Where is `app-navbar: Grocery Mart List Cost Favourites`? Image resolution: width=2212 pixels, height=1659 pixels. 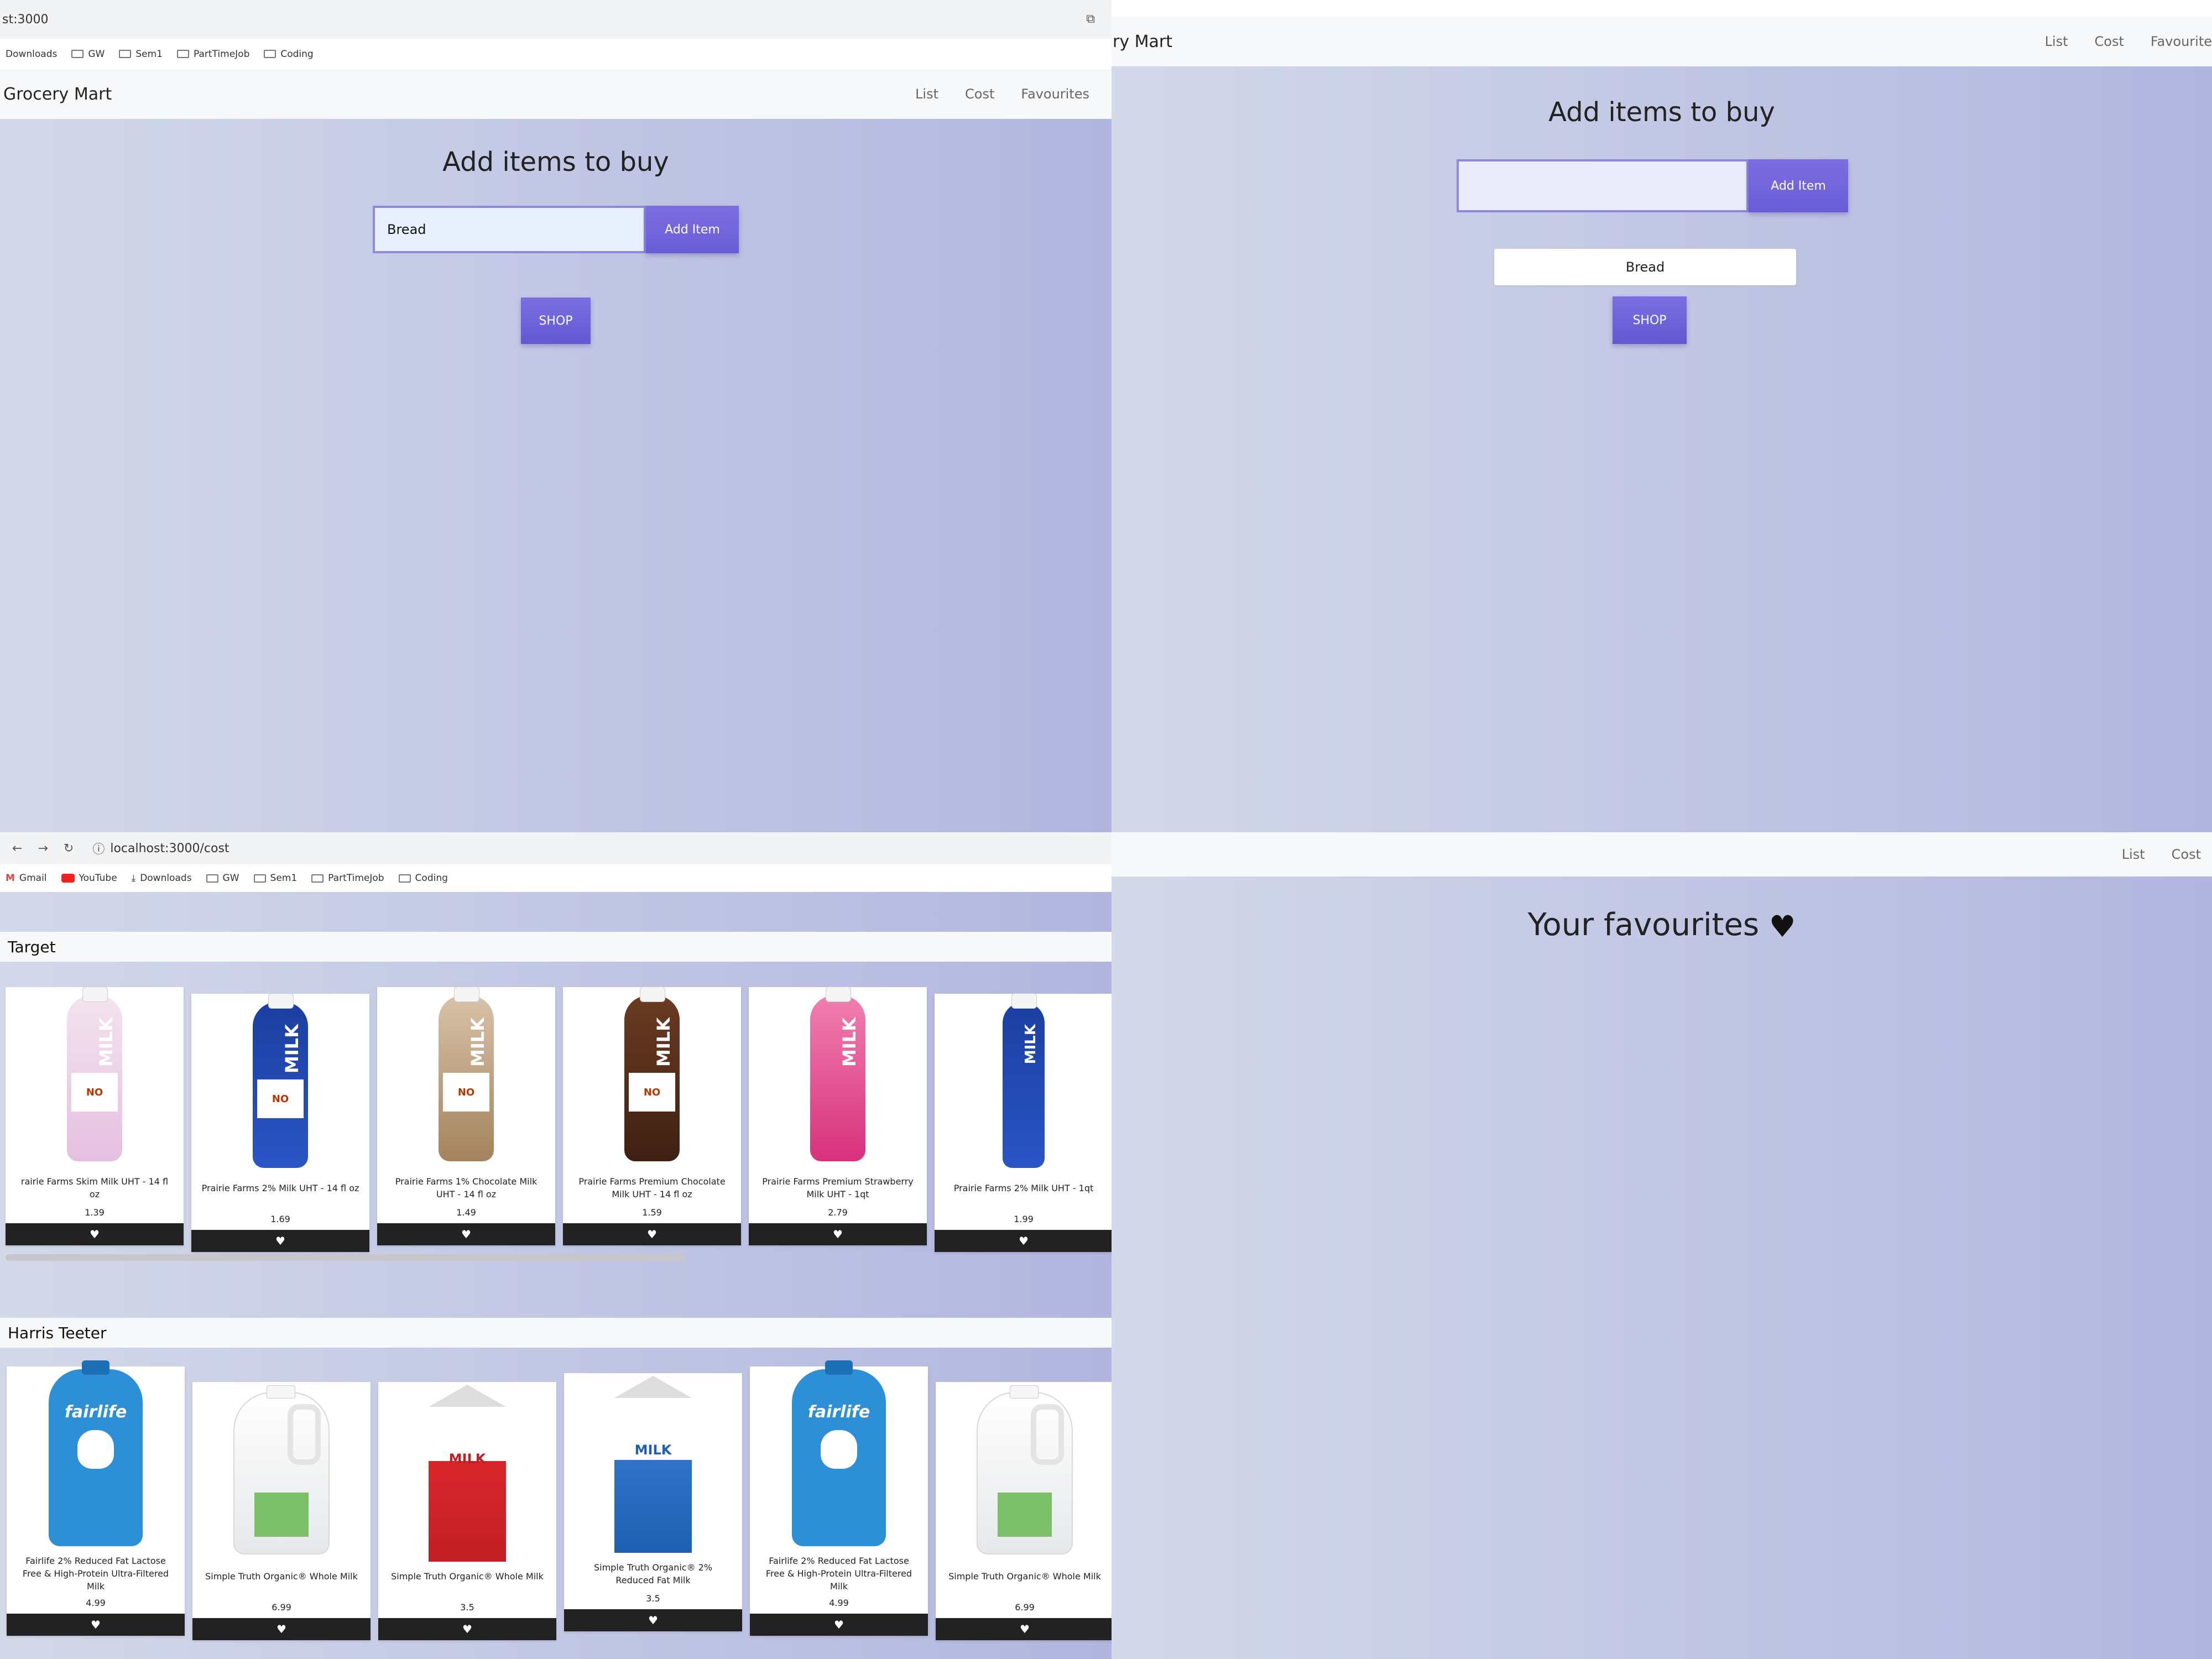 app-navbar: Grocery Mart List Cost Favourites is located at coordinates (556, 94).